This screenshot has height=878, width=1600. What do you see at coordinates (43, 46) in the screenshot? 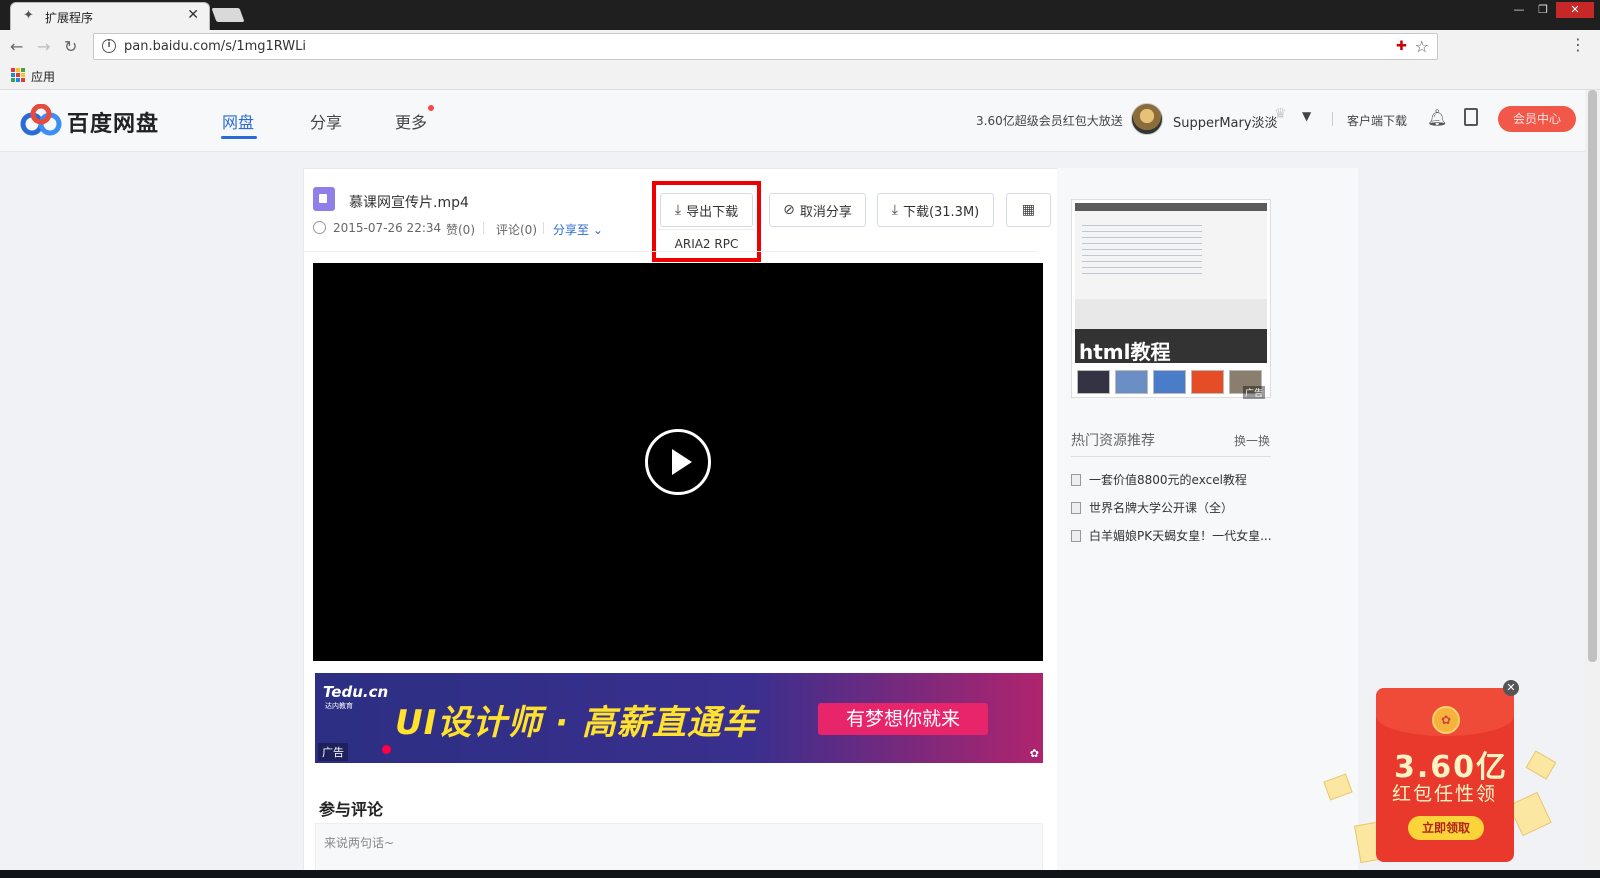
I see `forward-icon: →` at bounding box center [43, 46].